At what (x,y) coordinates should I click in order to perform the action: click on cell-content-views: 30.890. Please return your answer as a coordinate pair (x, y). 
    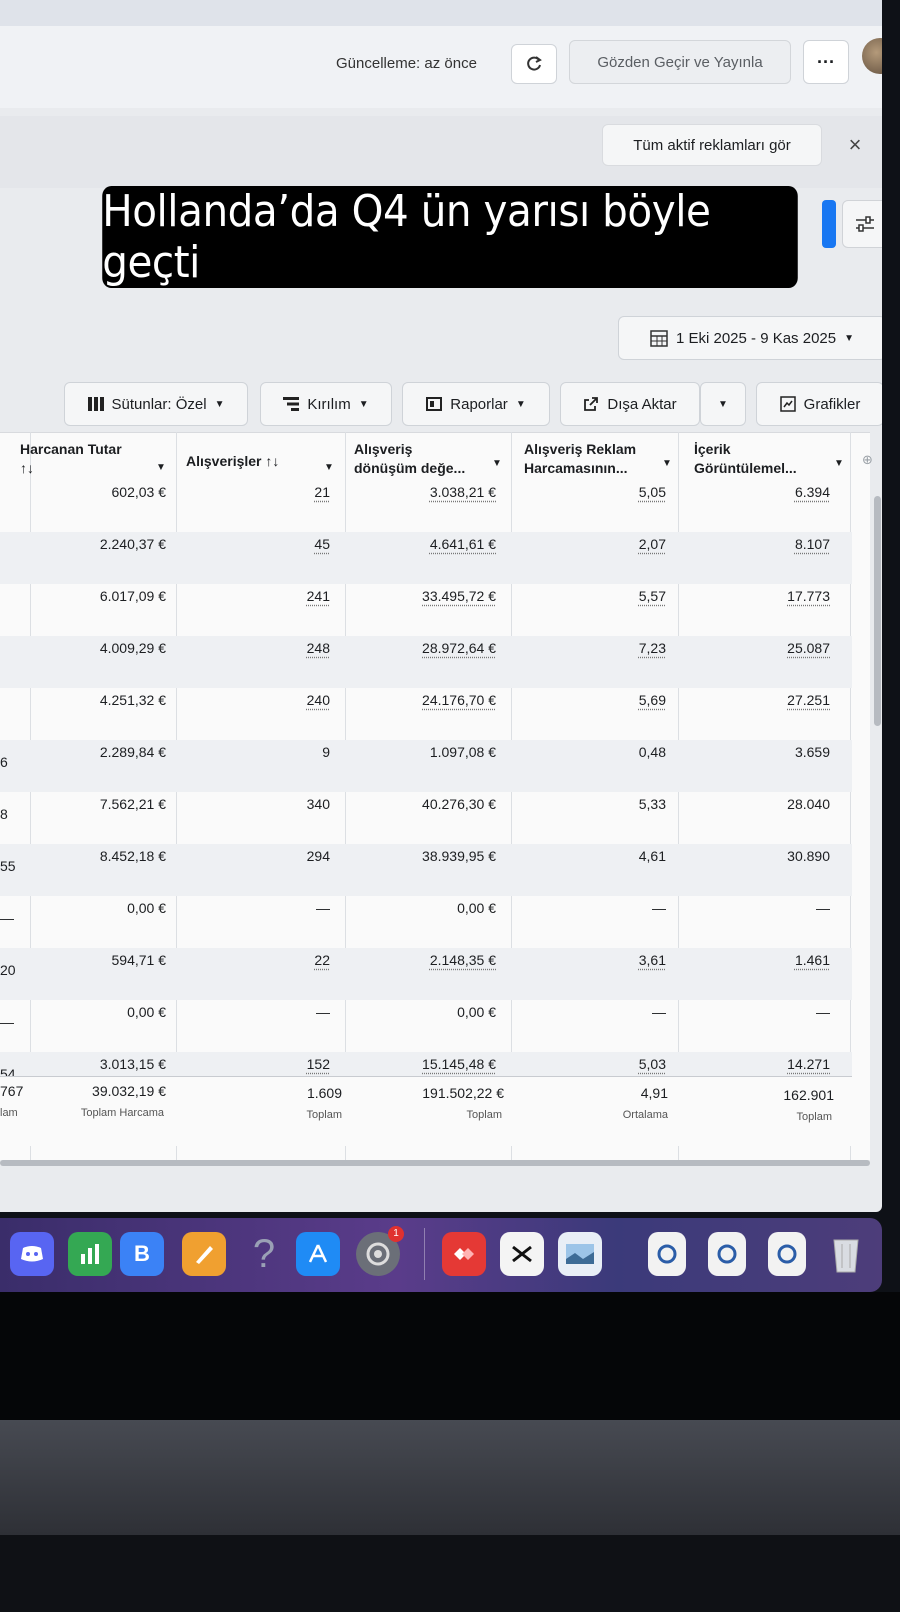
    Looking at the image, I should click on (808, 856).